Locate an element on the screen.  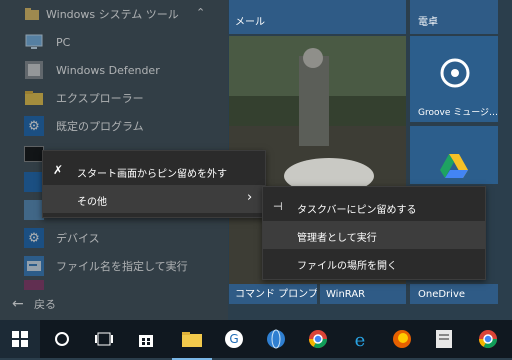
explorer-button is located at coordinates (192, 340).